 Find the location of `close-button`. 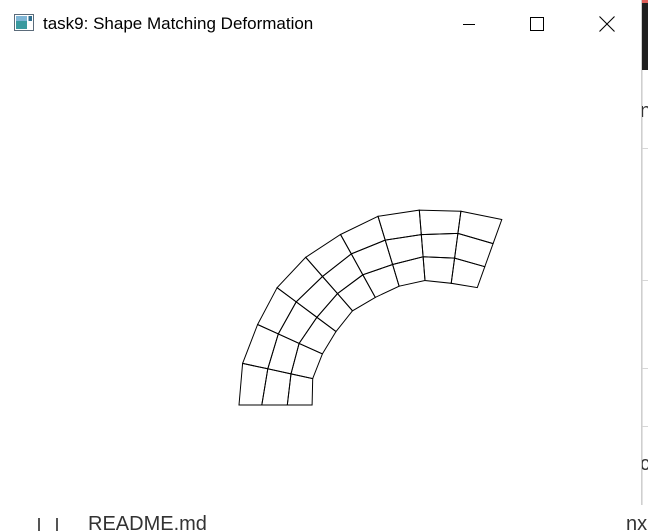

close-button is located at coordinates (607, 24).